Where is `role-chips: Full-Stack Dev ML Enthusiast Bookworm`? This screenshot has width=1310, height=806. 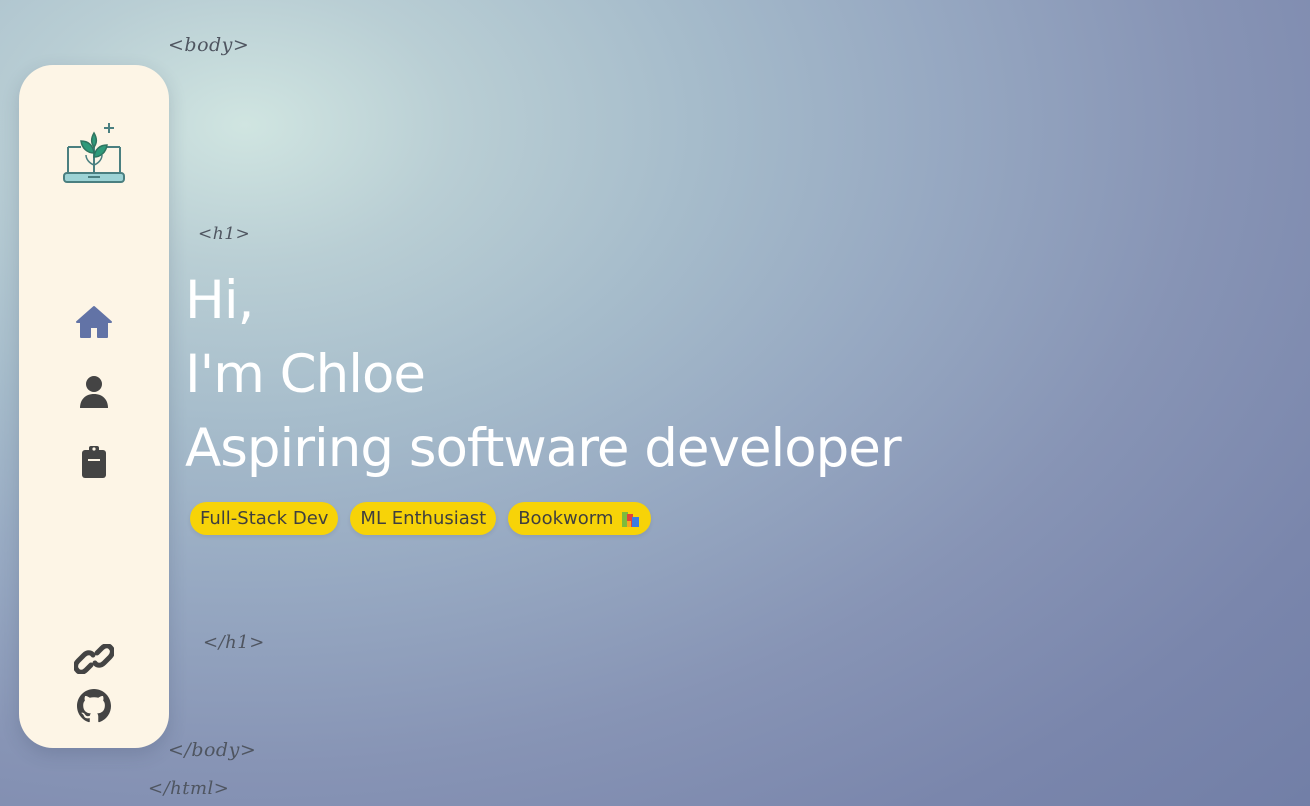
role-chips: Full-Stack Dev ML Enthusiast Bookworm is located at coordinates (421, 518).